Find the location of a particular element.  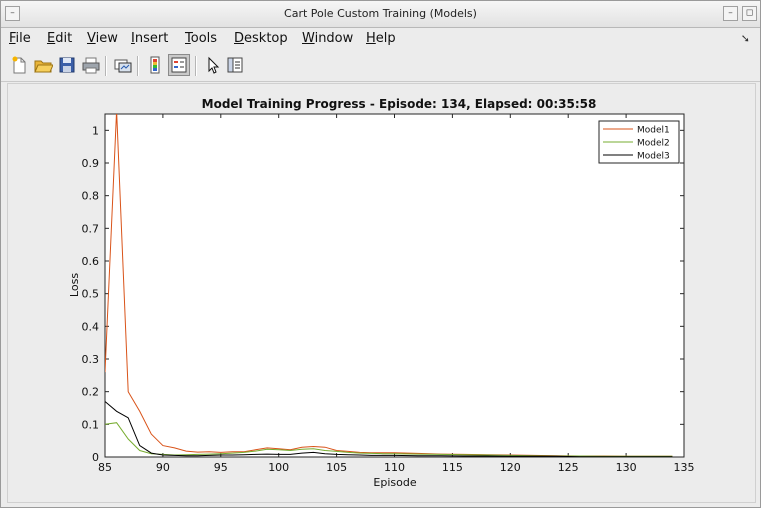

toolbar-dock-arrow-icon: ➘ is located at coordinates (745, 38).